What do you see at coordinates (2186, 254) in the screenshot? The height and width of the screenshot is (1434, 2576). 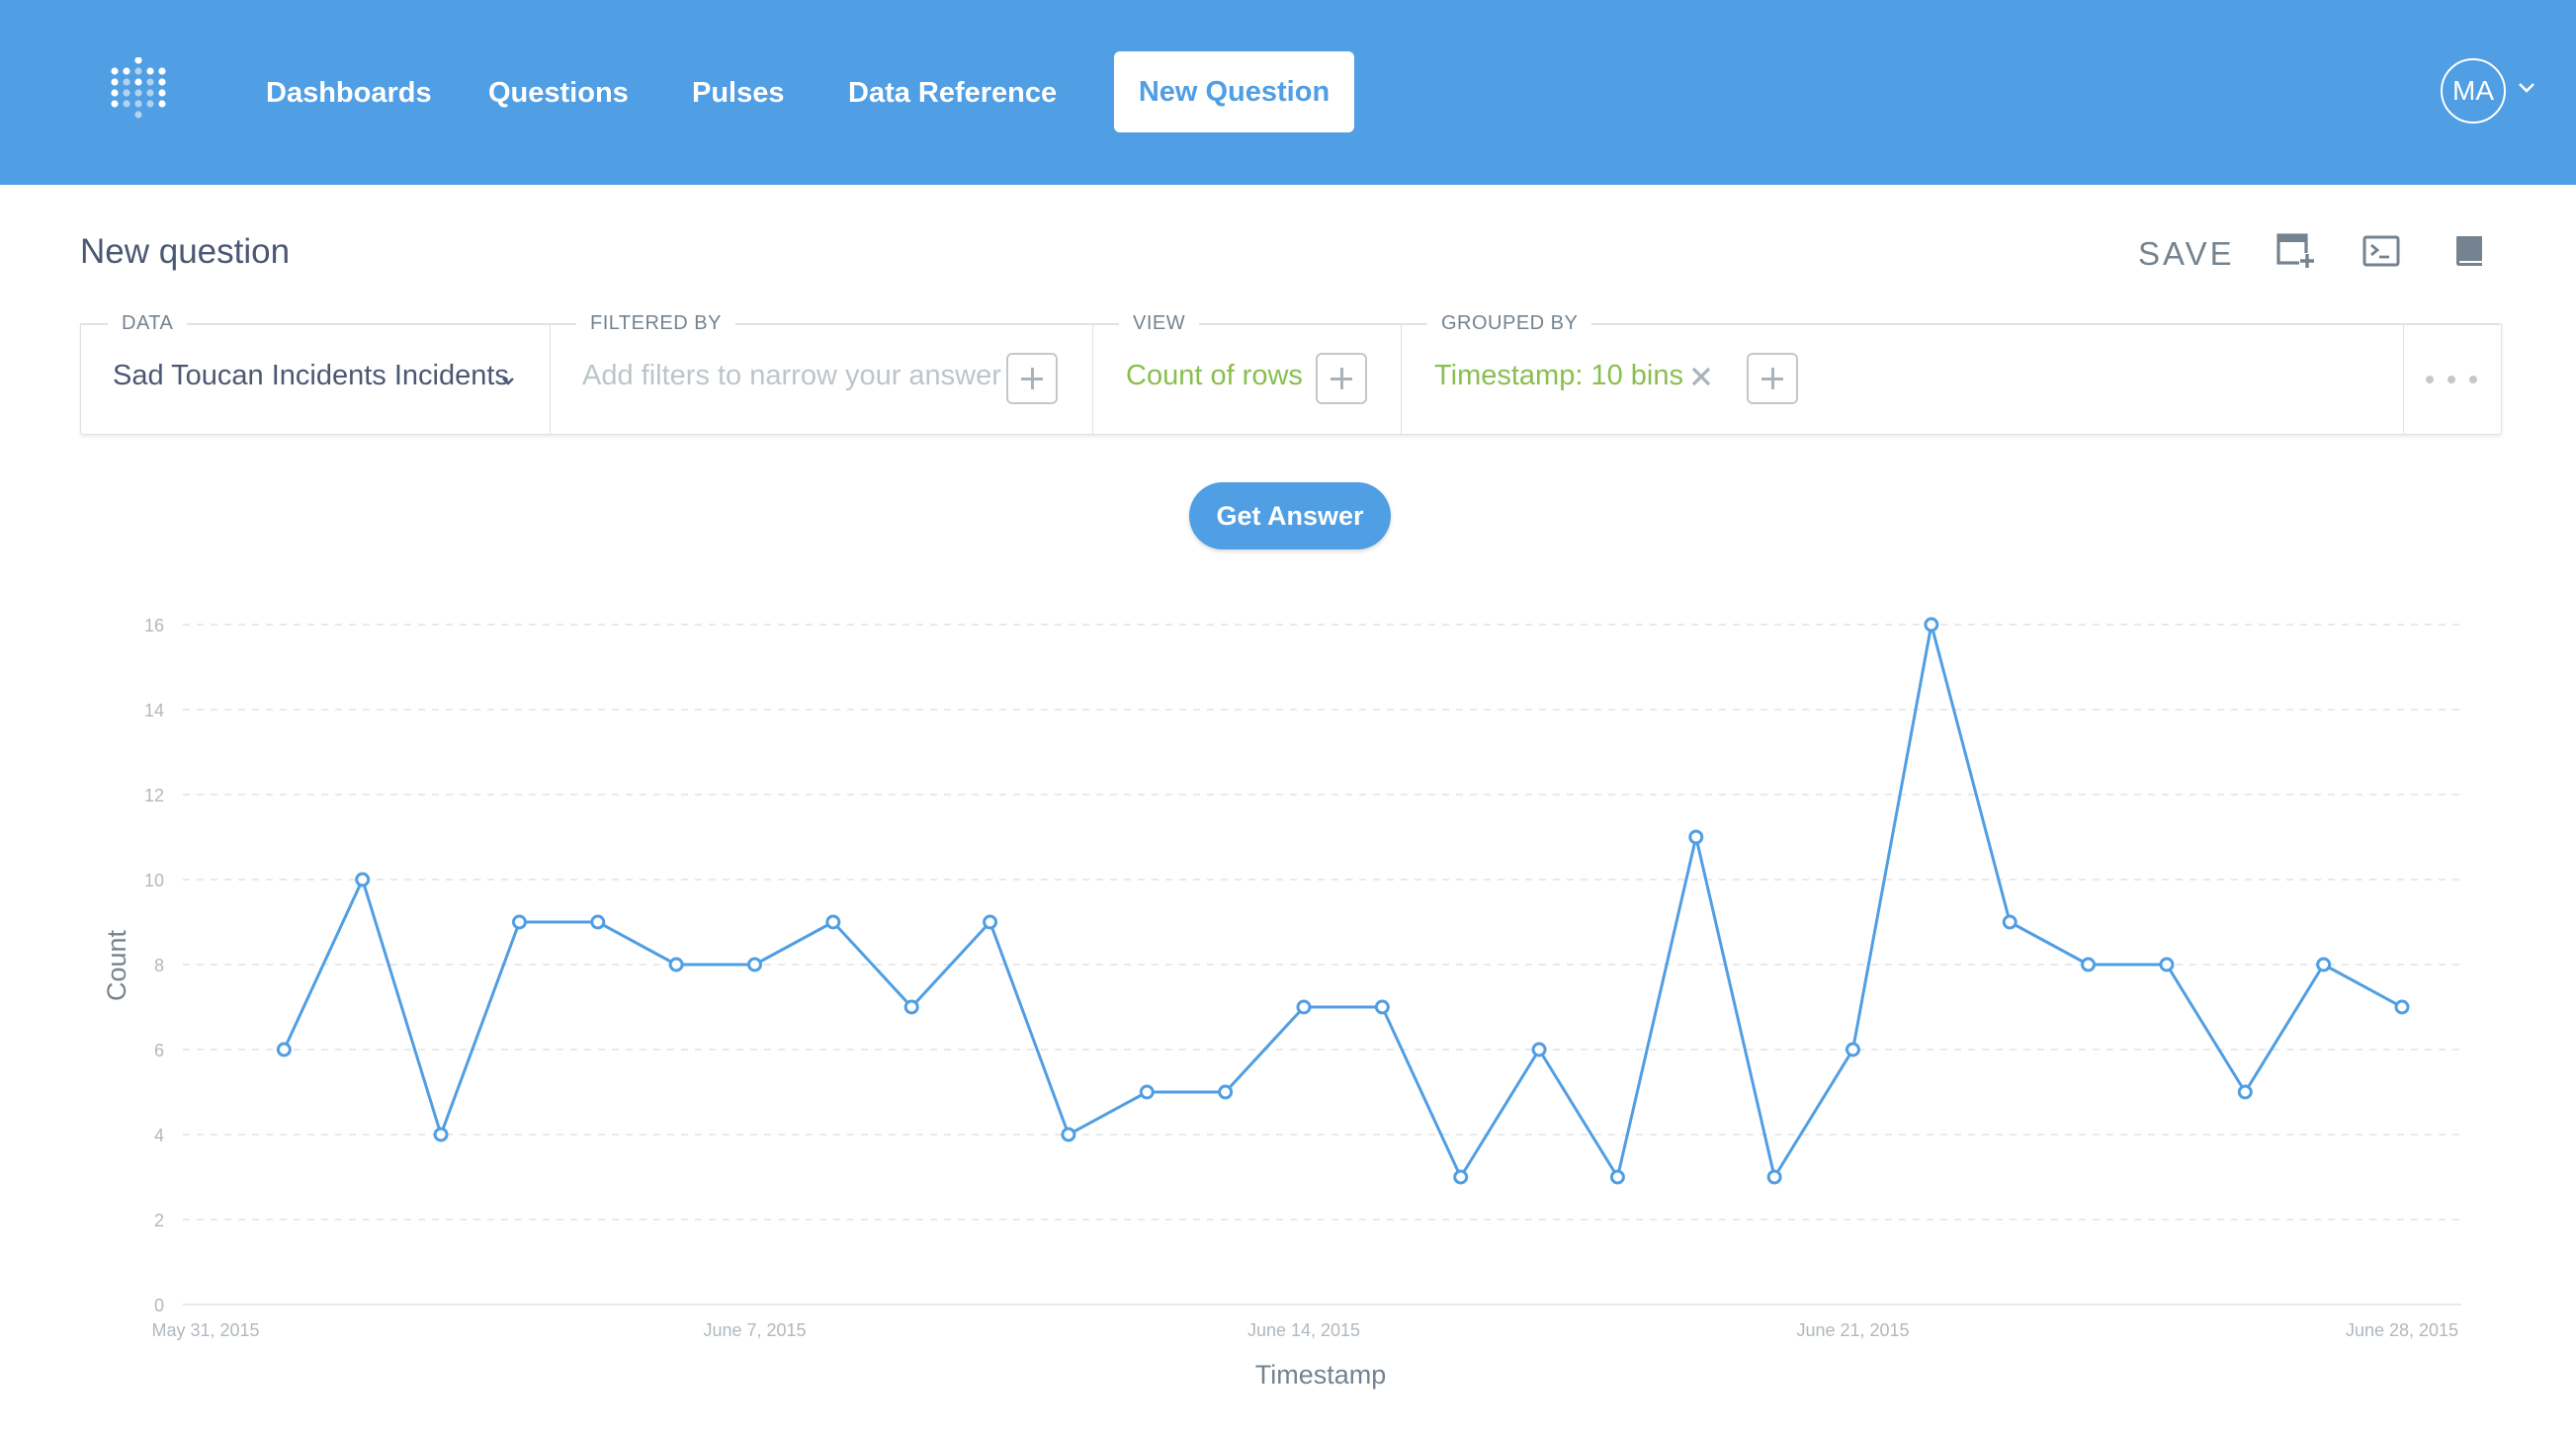 I see `save-button: SAVE` at bounding box center [2186, 254].